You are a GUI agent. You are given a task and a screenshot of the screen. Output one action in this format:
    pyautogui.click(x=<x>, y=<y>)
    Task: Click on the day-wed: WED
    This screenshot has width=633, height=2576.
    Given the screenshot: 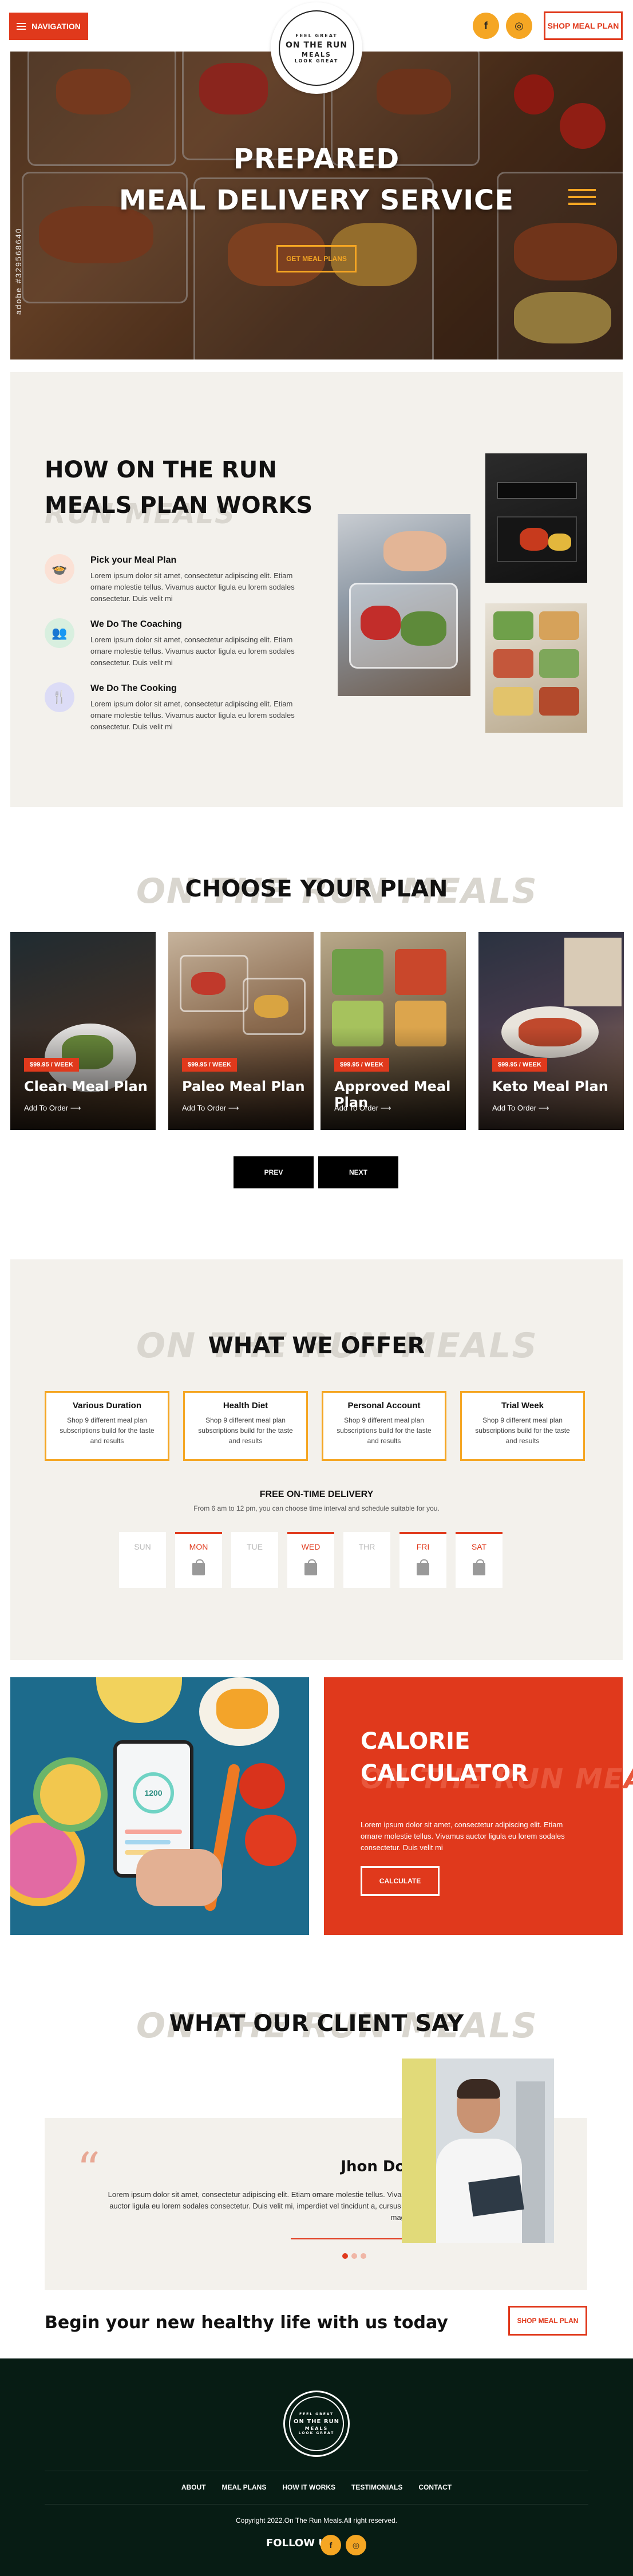 What is the action you would take?
    pyautogui.click(x=310, y=1560)
    